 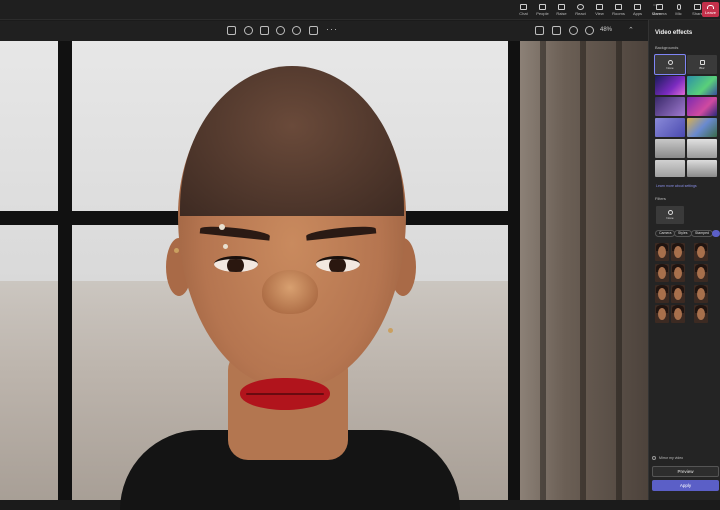 I want to click on filter-chip-camera: Camera, so click(x=665, y=233).